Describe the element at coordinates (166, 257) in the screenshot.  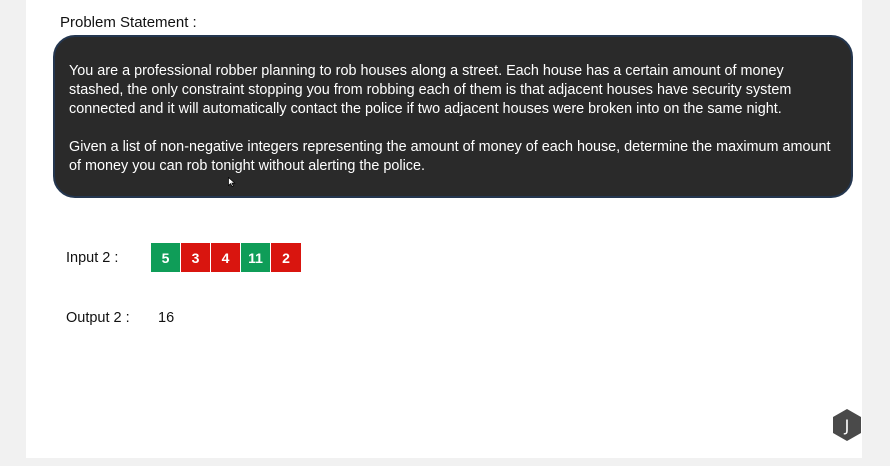
I see `house-cell: 5` at that location.